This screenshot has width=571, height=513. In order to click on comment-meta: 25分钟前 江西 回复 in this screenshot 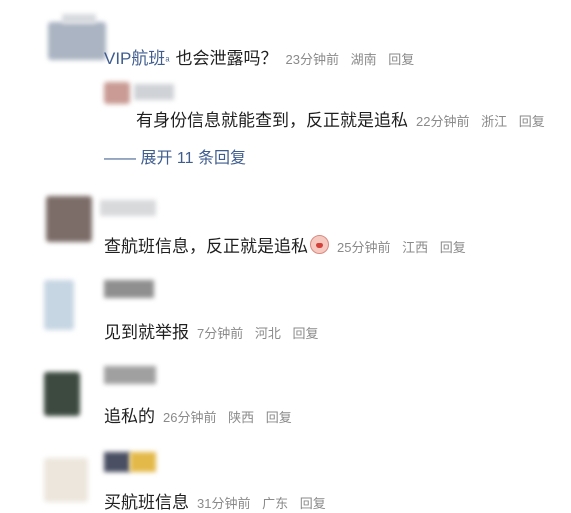, I will do `click(405, 246)`.